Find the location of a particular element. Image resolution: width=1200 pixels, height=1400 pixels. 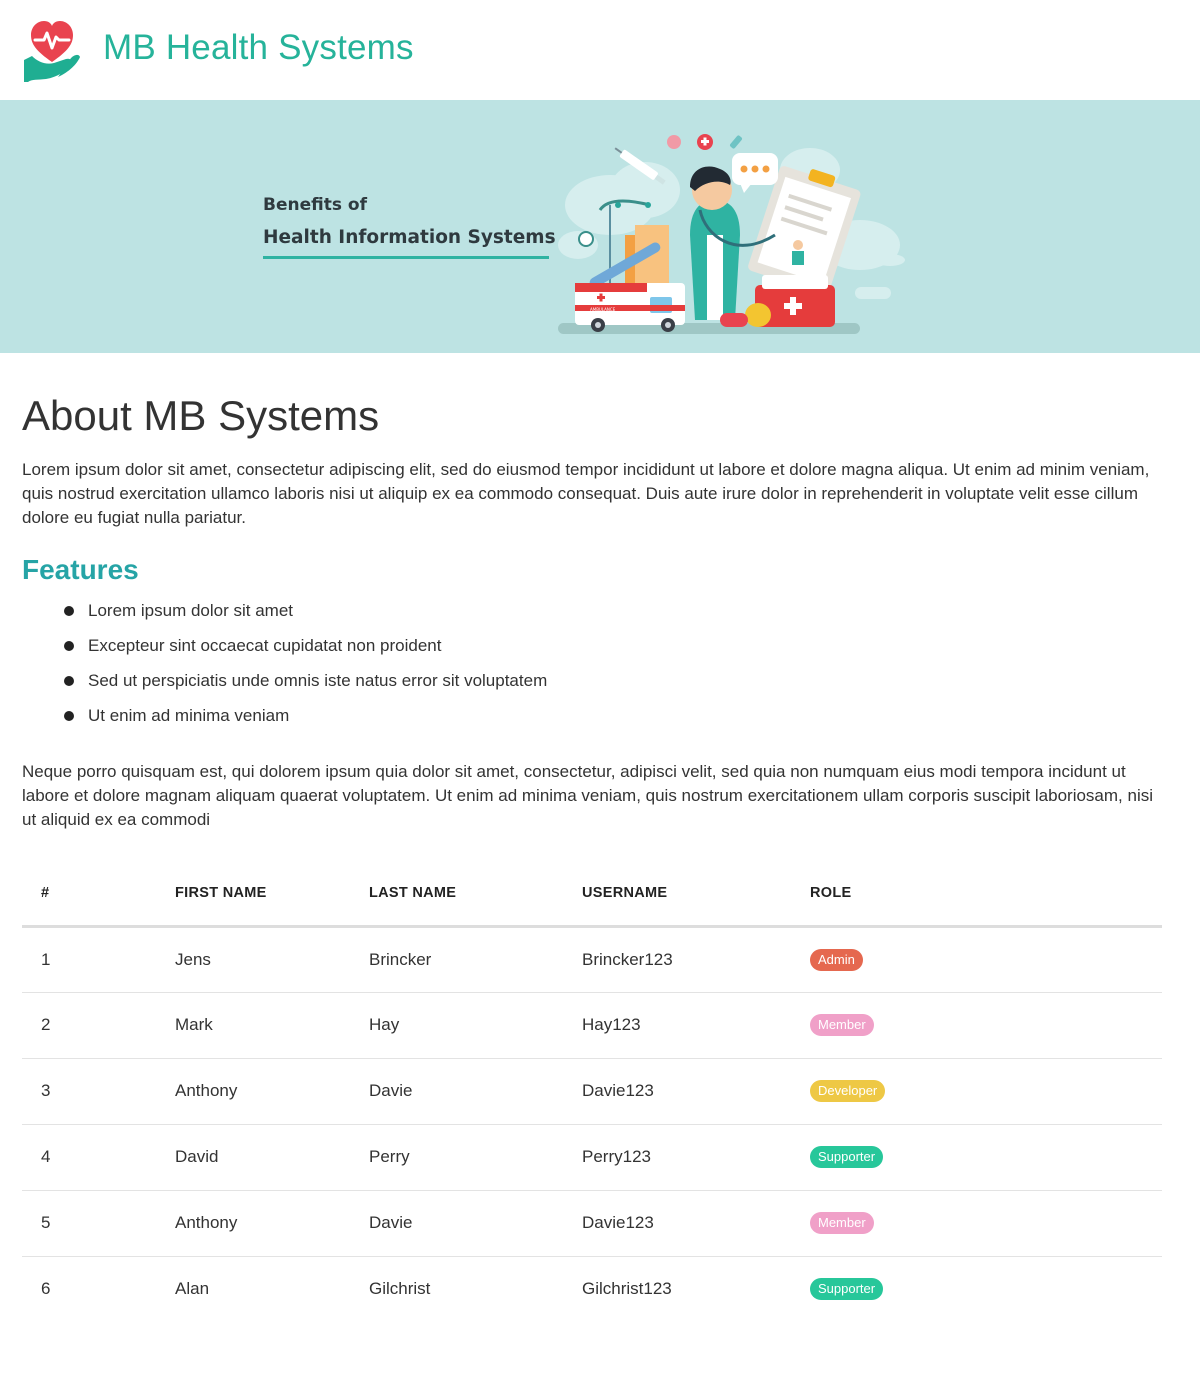

cell-last-name: Brincker is located at coordinates (475, 959).